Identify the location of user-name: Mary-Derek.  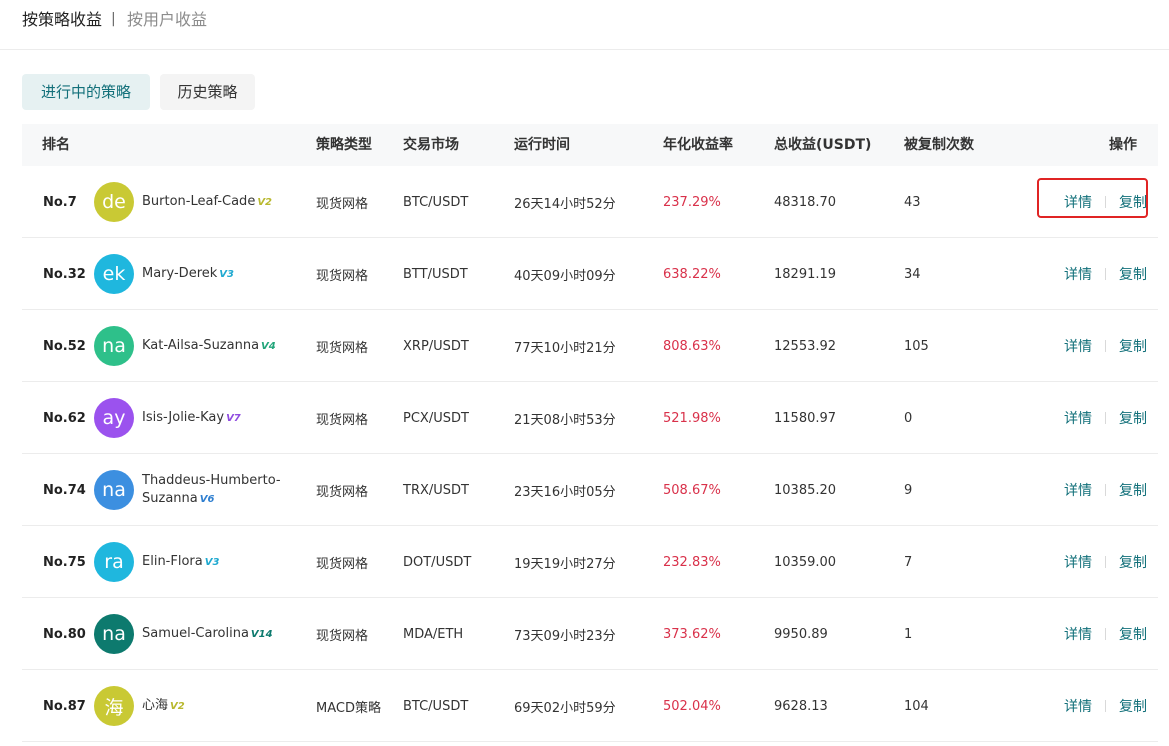
(179, 273).